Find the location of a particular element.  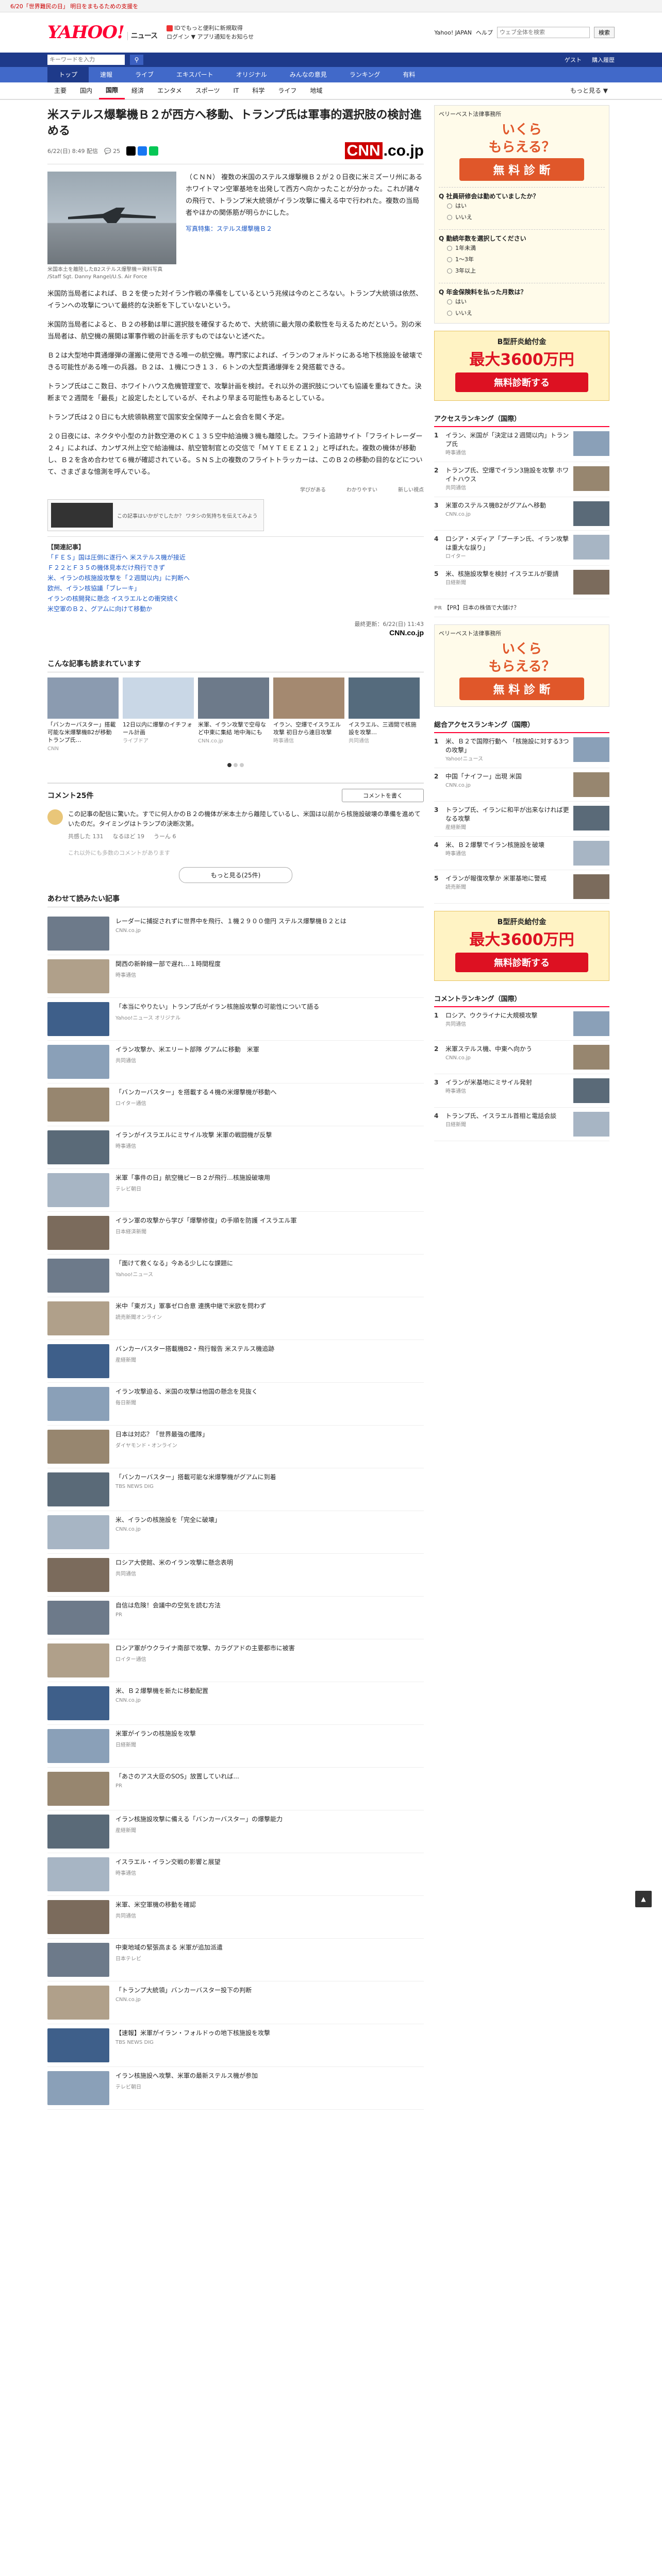

tab-domestic: 国内 is located at coordinates (86, 90).